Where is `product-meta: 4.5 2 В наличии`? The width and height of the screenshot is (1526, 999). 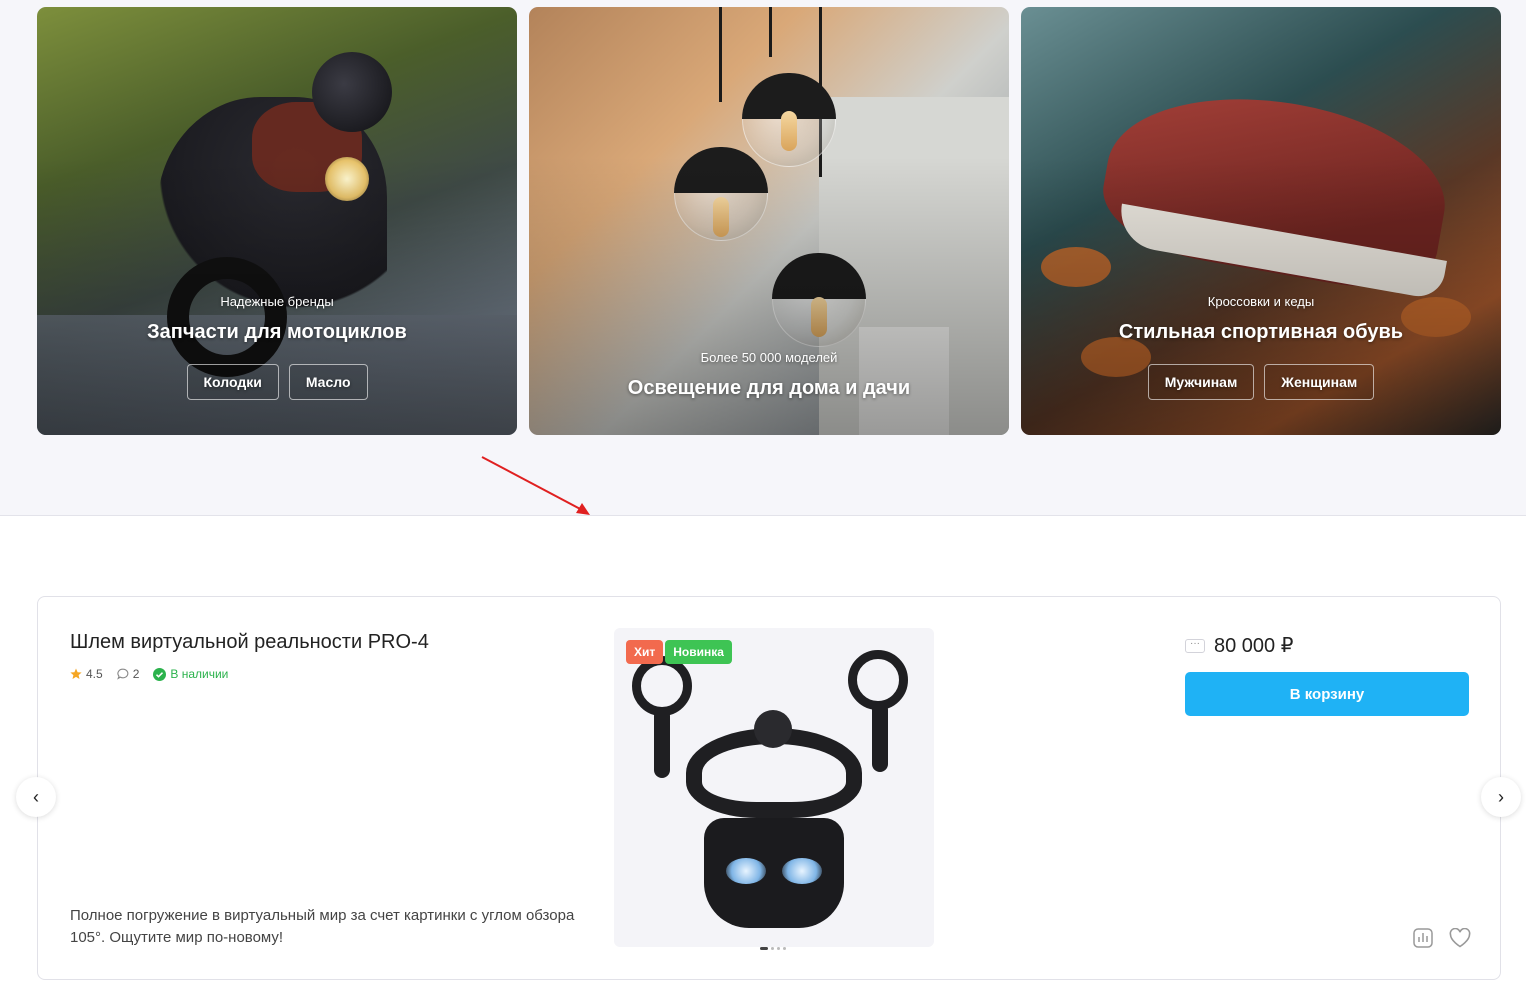 product-meta: 4.5 2 В наличии is located at coordinates (149, 674).